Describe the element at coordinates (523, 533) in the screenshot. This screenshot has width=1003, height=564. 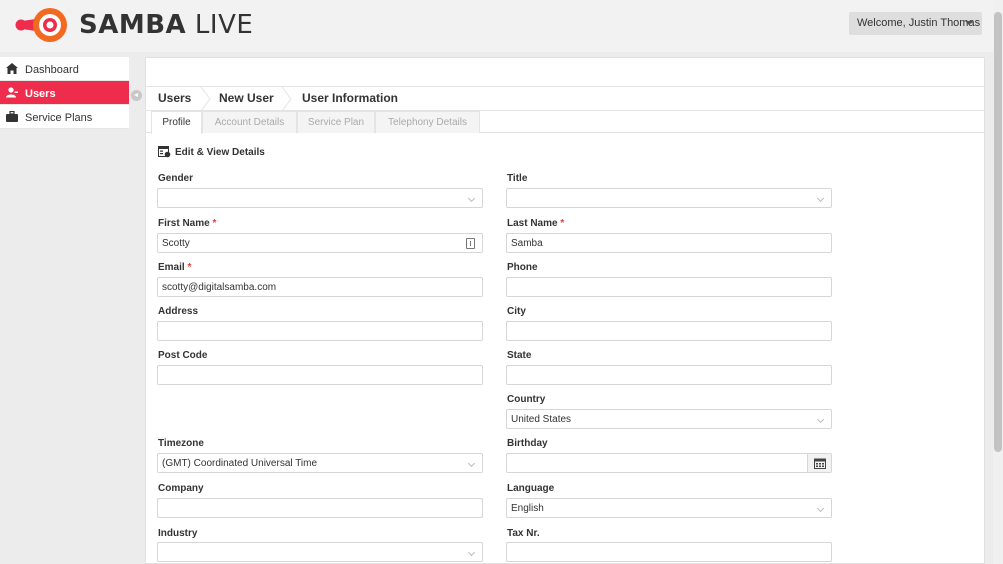
I see `tax-nr-label: Tax Nr.` at that location.